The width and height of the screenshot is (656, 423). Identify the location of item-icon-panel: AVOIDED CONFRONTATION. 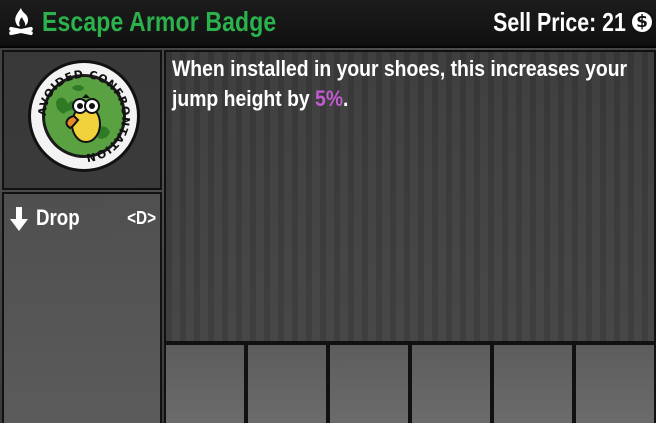
(82, 120).